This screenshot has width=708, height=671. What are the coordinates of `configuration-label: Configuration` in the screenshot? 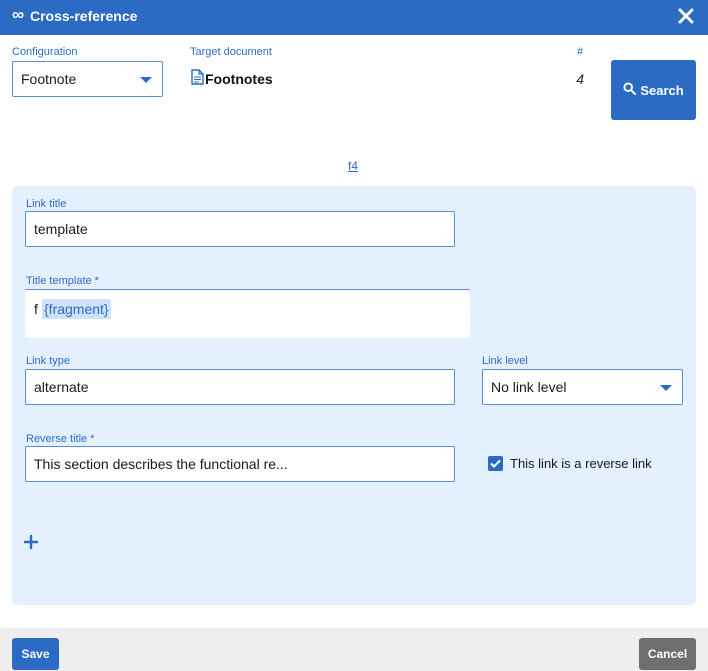 It's located at (45, 52).